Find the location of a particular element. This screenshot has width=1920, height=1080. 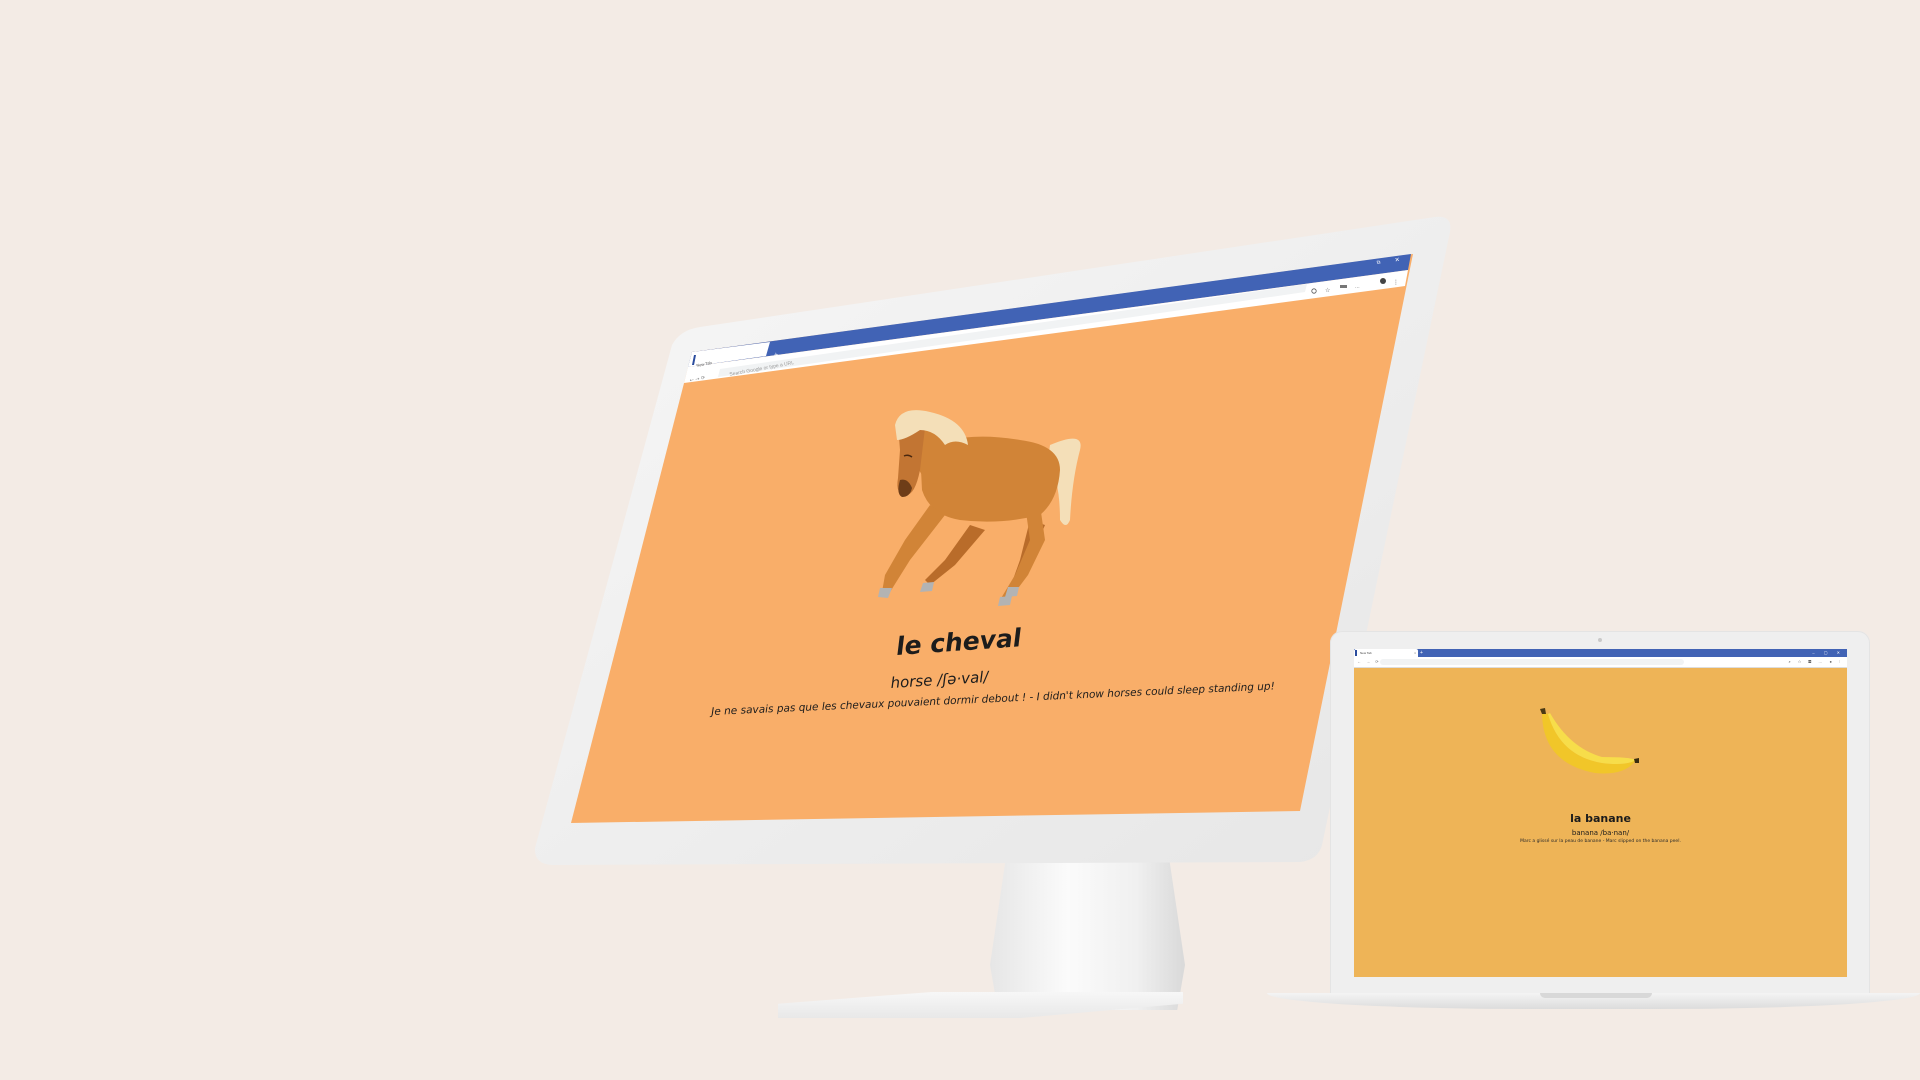

laptop-browser-titlebar: New Tab × + – ▢ ✕ is located at coordinates (1600, 653).